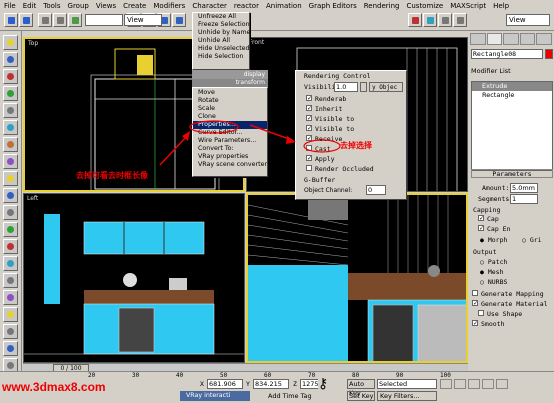 The width and height of the screenshot is (554, 403). Describe the element at coordinates (512, 173) in the screenshot. I see `parameters-rollout-header: Parameters` at that location.